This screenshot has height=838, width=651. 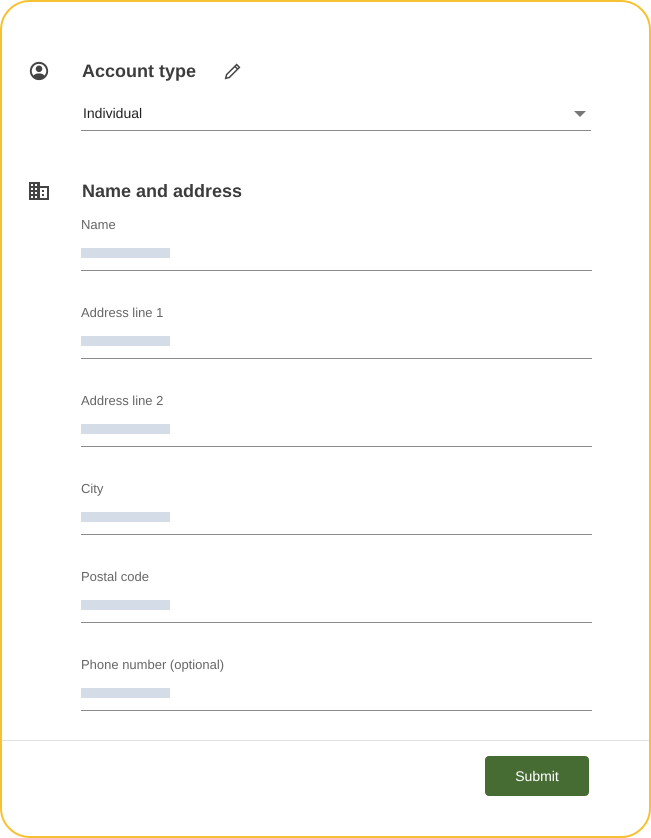 What do you see at coordinates (336, 114) in the screenshot?
I see `account-type-dropdown: Individual` at bounding box center [336, 114].